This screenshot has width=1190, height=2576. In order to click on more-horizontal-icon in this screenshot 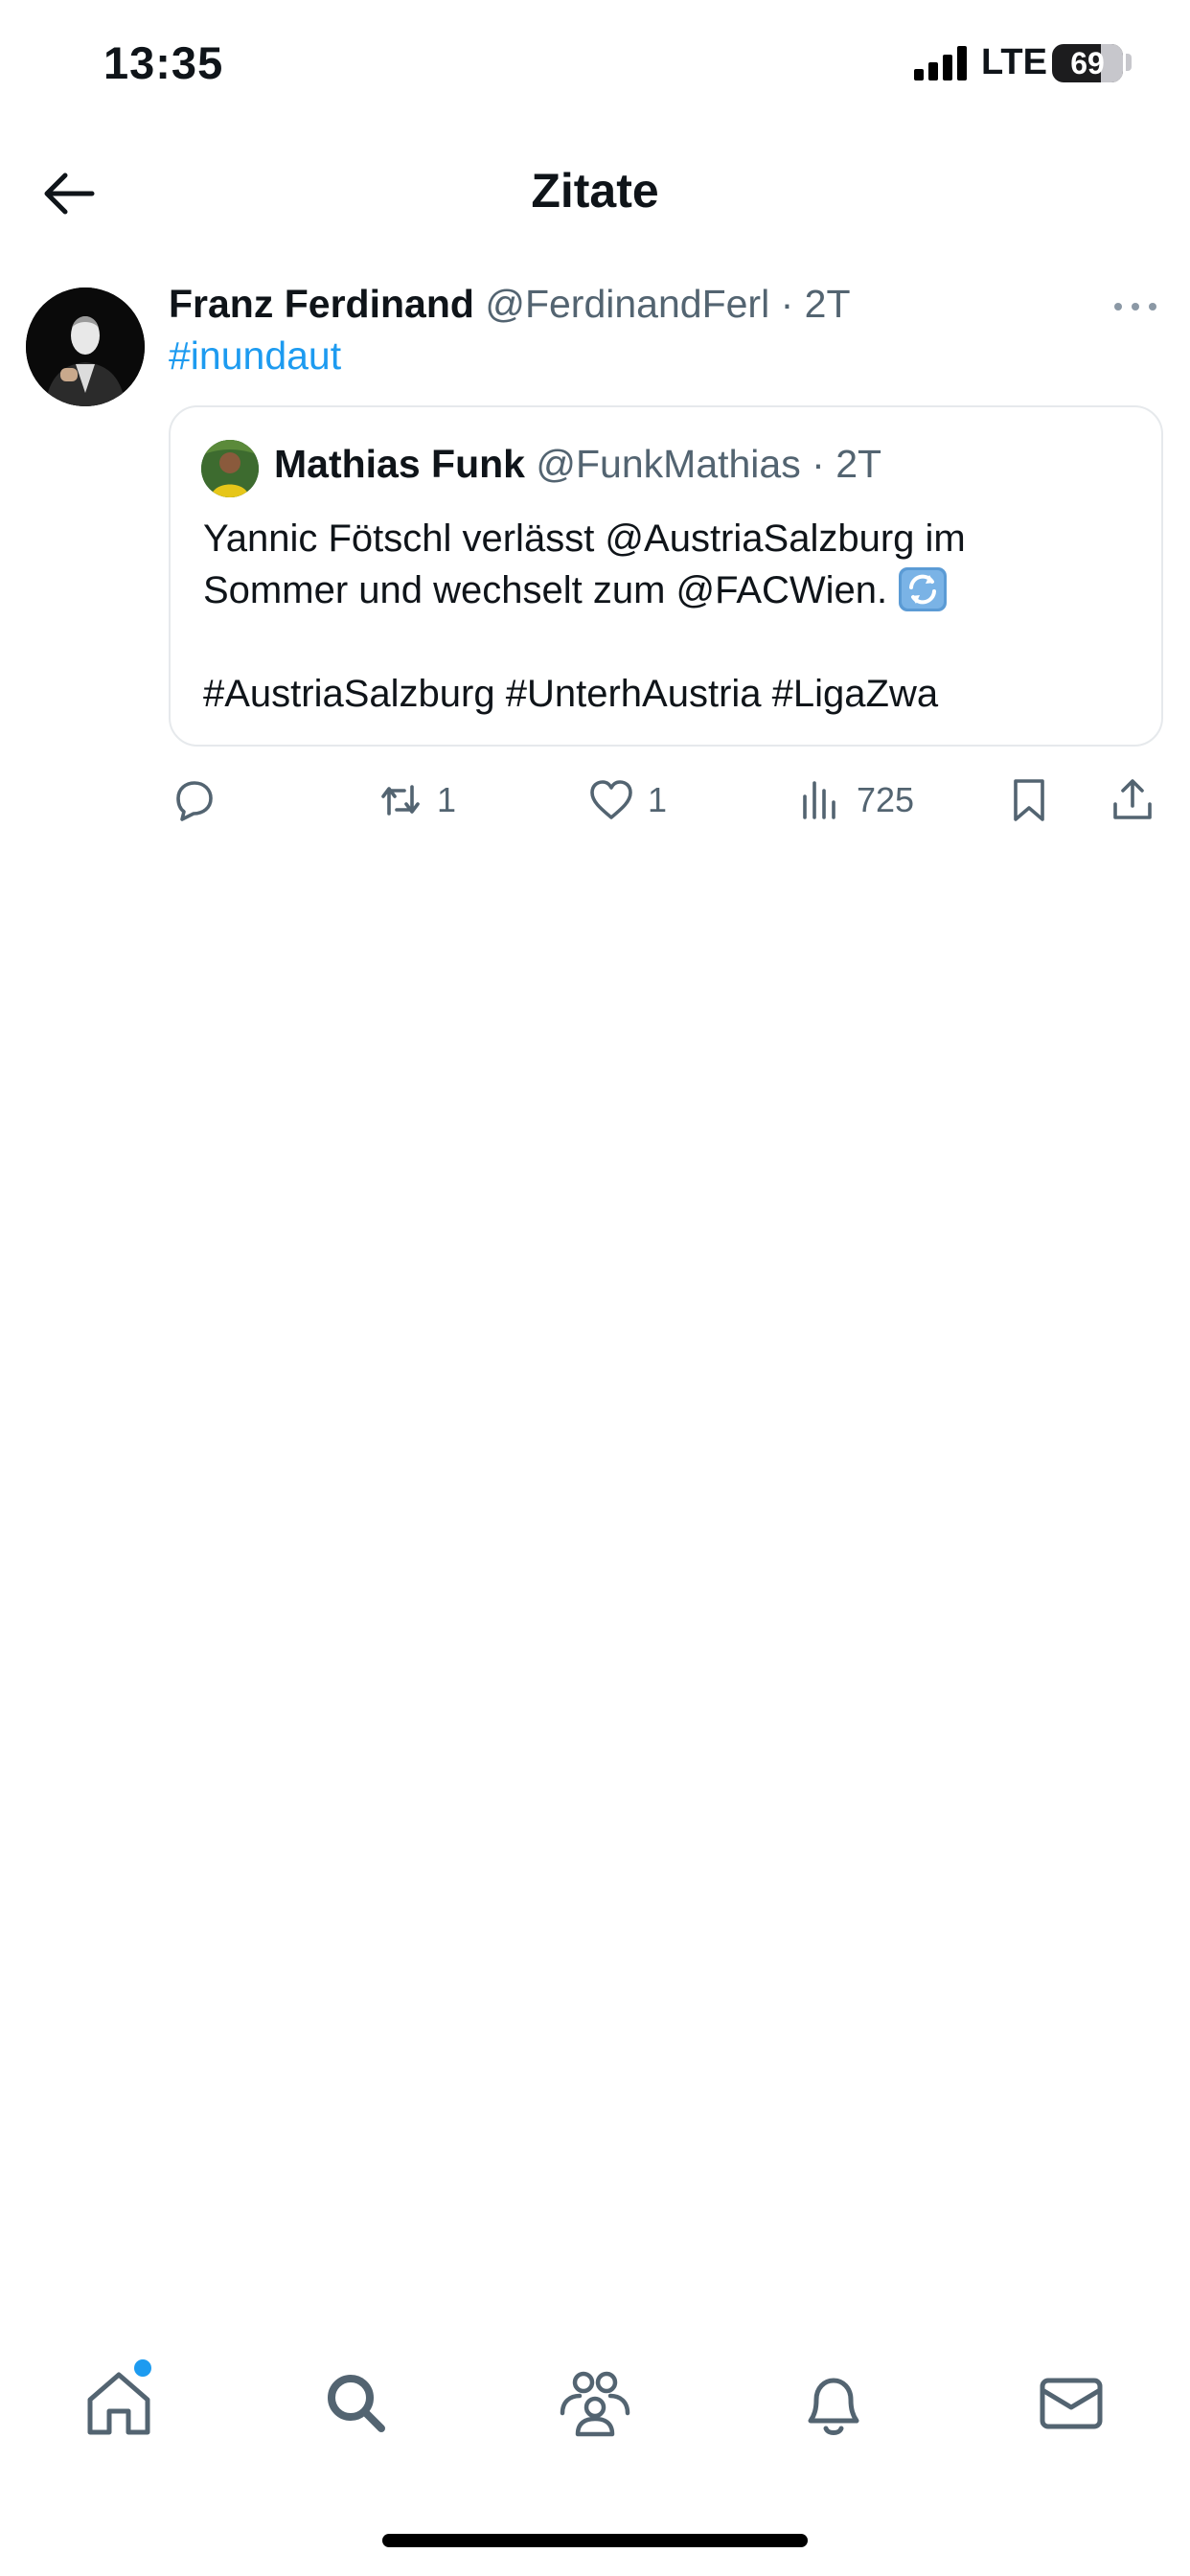, I will do `click(1135, 306)`.